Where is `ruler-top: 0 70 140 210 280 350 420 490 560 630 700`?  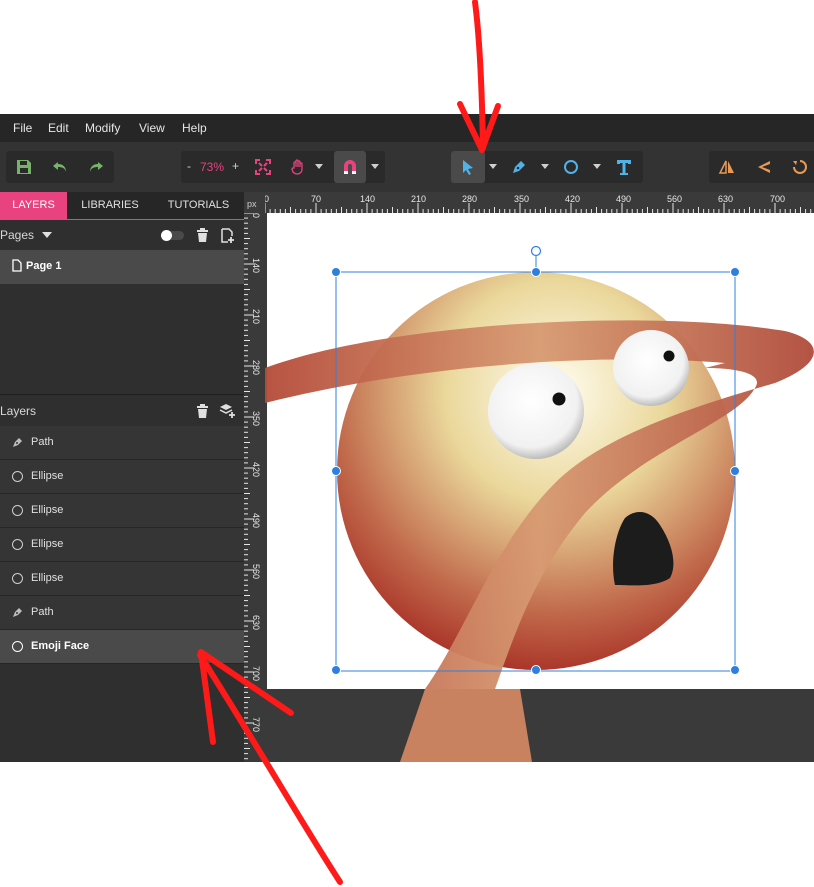 ruler-top: 0 70 140 210 280 350 420 490 560 630 700 is located at coordinates (529, 202).